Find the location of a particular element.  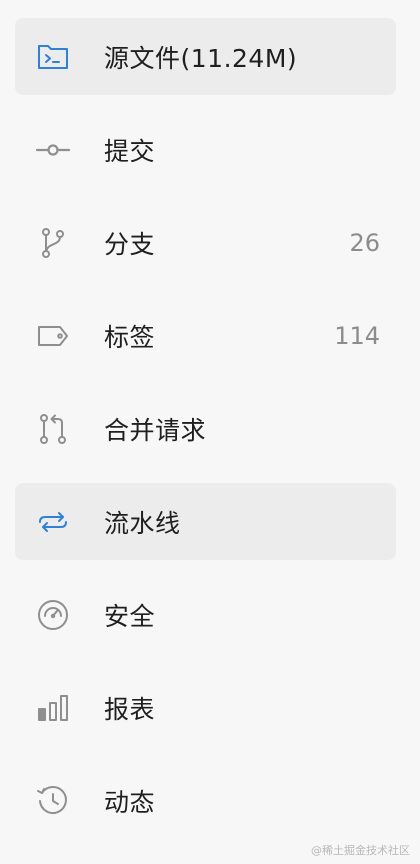

menu-item-commits: 提交 is located at coordinates (205, 149).